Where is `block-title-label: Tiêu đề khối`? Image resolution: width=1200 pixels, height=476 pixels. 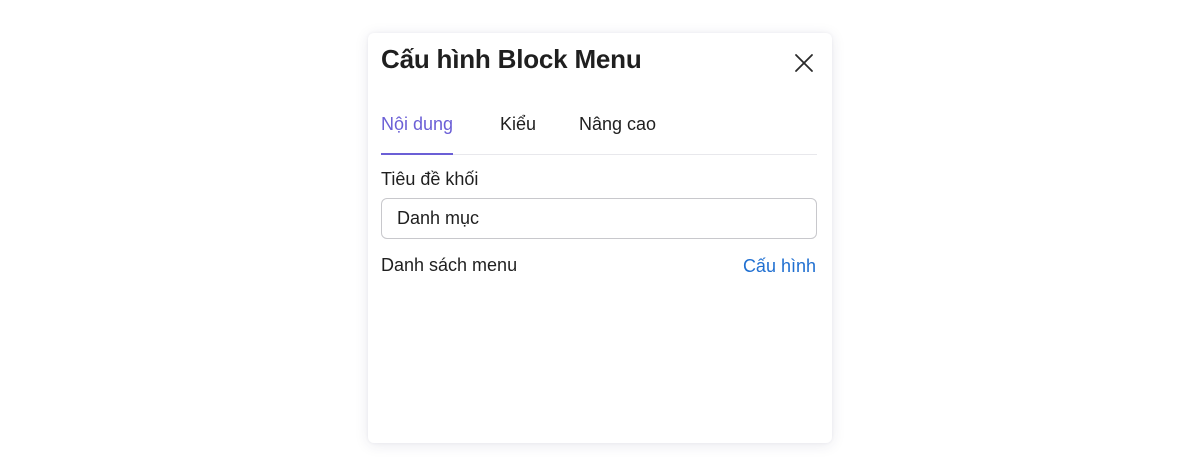
block-title-label: Tiêu đề khối is located at coordinates (430, 179).